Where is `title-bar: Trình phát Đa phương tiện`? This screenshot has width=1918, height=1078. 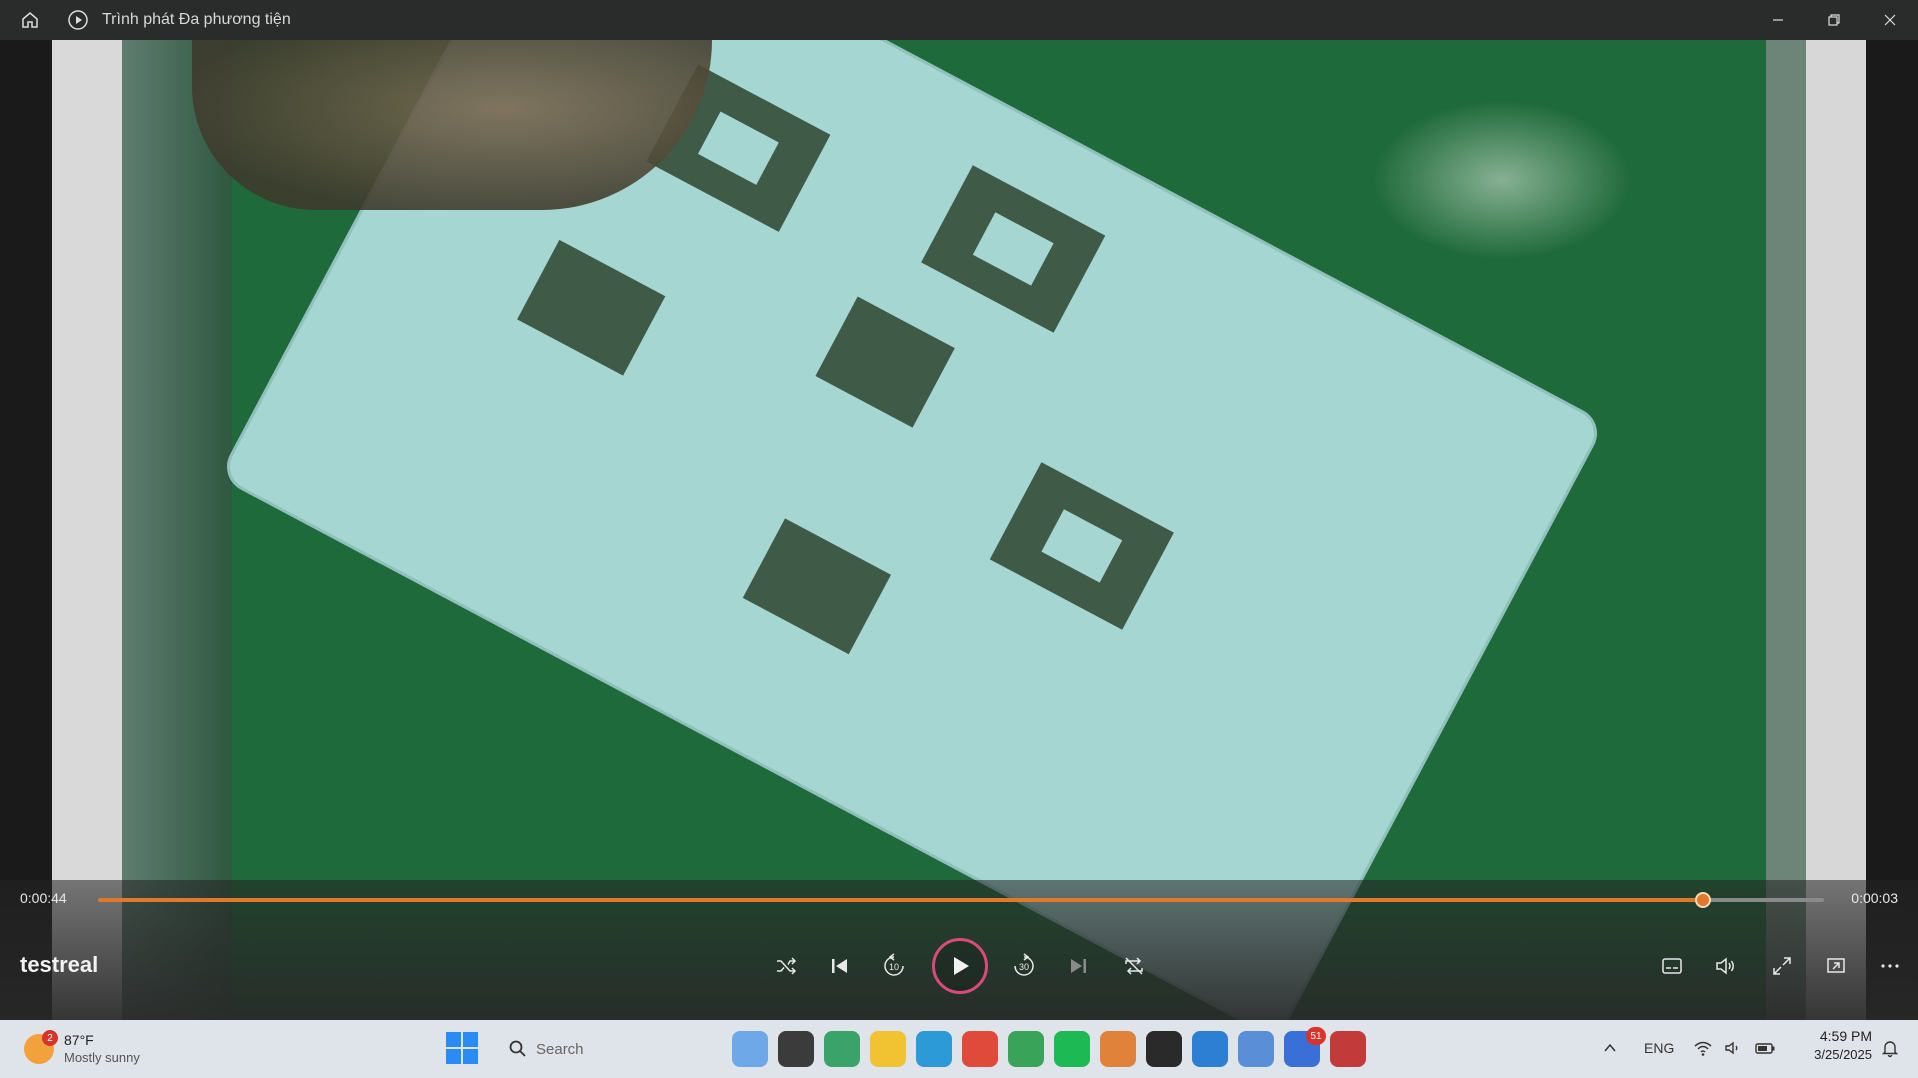 title-bar: Trình phát Đa phương tiện is located at coordinates (959, 20).